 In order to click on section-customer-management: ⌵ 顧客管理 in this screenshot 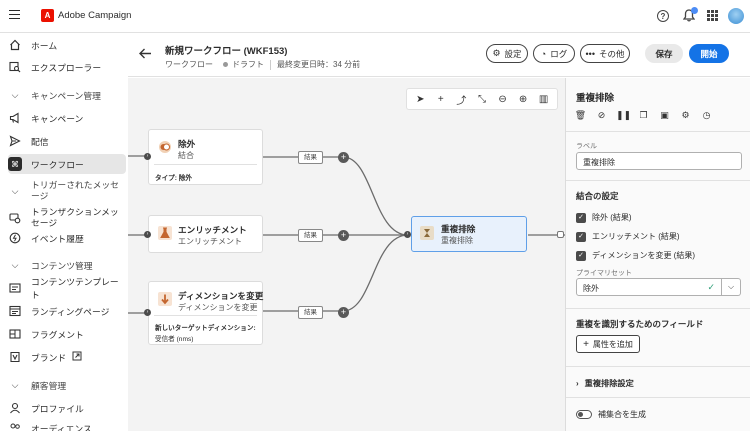, I will do `click(67, 385)`.